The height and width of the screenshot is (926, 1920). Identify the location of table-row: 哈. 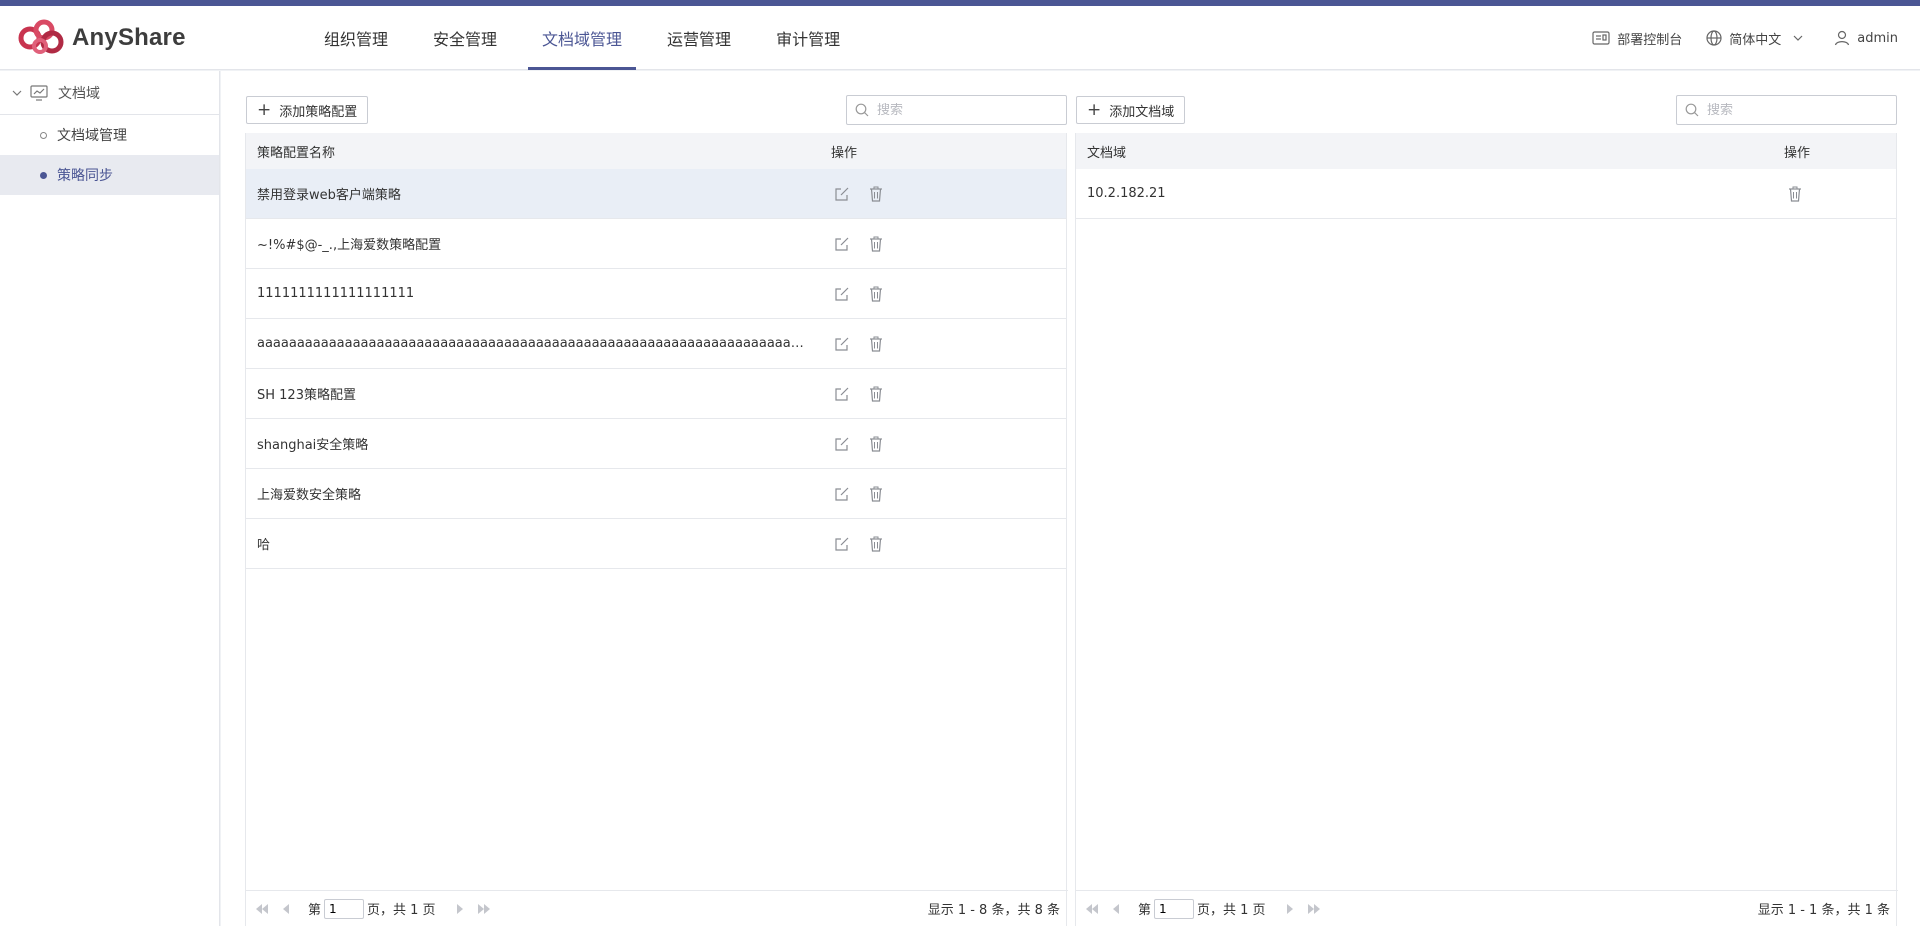
(656, 544).